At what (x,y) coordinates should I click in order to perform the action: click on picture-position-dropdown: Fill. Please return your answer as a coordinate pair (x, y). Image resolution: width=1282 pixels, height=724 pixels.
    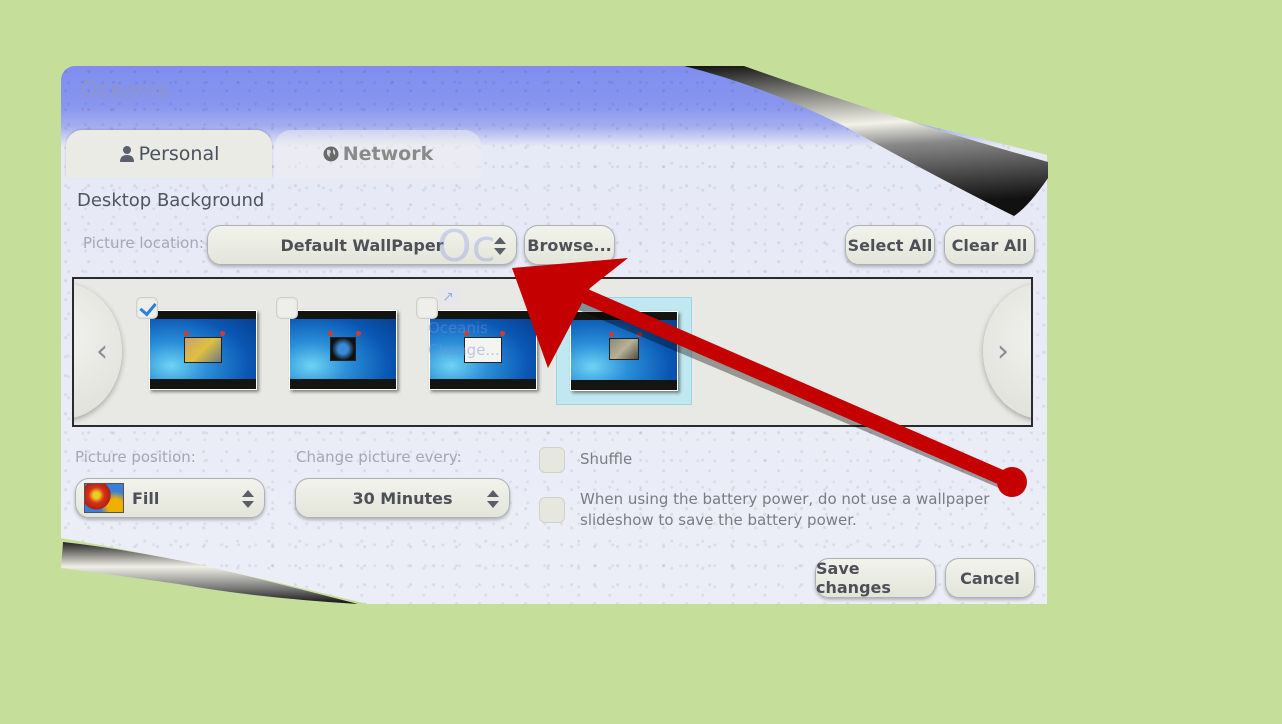
    Looking at the image, I should click on (170, 498).